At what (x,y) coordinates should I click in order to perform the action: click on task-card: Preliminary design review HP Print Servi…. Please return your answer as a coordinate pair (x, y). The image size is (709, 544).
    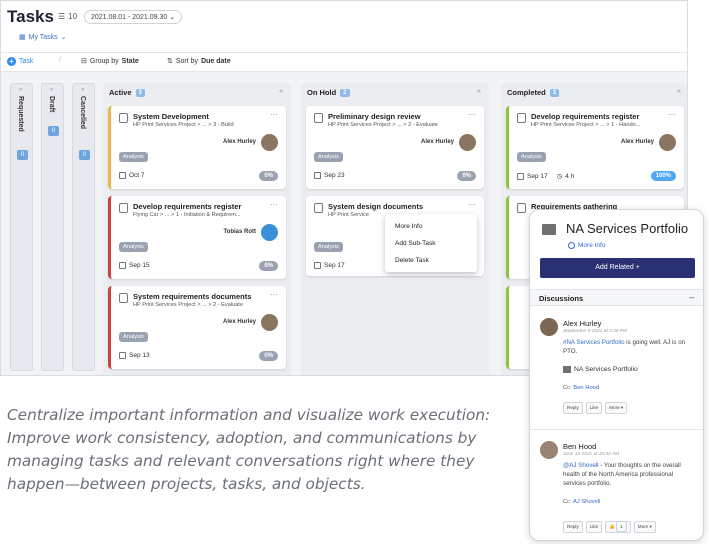
    Looking at the image, I should click on (395, 147).